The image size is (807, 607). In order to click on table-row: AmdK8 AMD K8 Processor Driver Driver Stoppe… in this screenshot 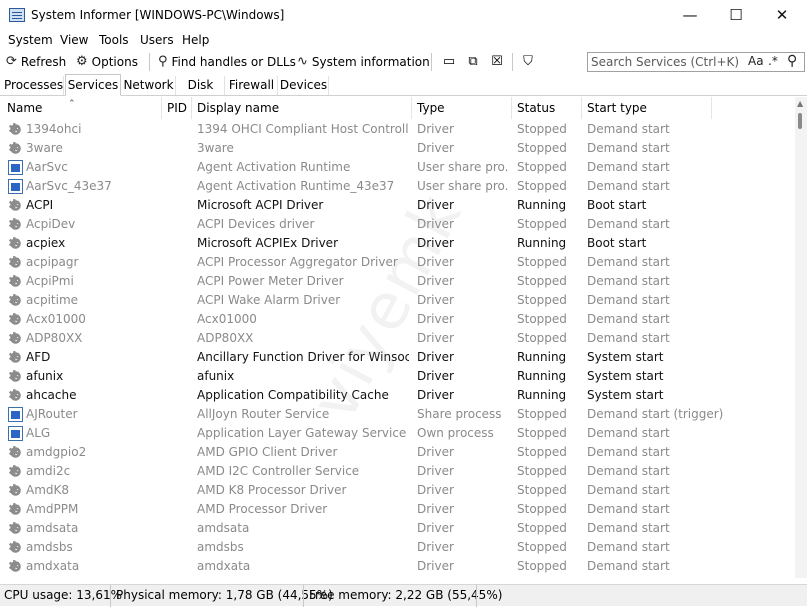, I will do `click(397, 490)`.